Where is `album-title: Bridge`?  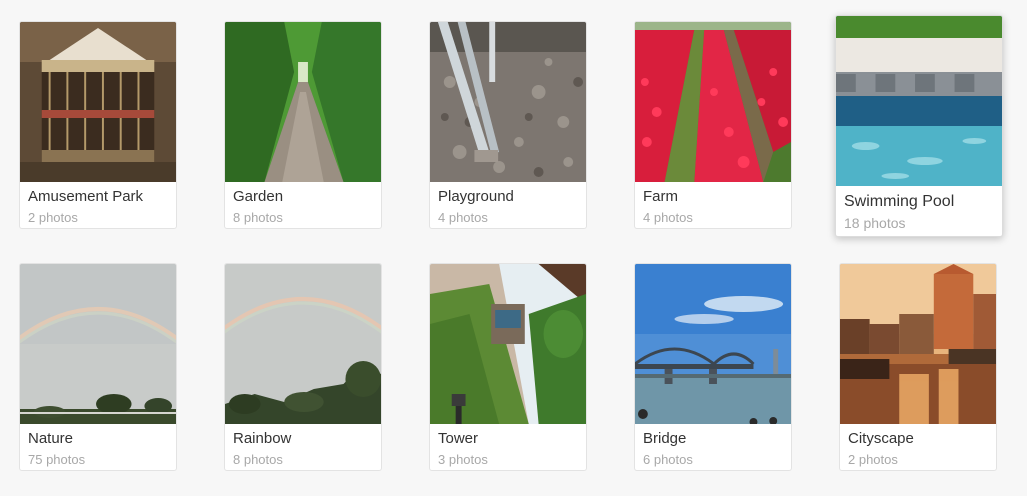
album-title: Bridge is located at coordinates (665, 438).